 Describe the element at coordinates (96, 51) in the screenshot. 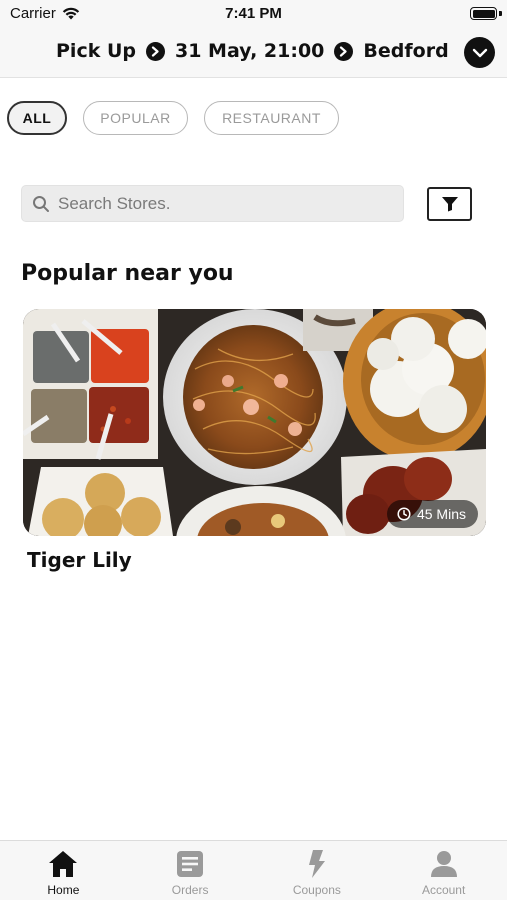

I see `order-mode: Pick Up` at that location.